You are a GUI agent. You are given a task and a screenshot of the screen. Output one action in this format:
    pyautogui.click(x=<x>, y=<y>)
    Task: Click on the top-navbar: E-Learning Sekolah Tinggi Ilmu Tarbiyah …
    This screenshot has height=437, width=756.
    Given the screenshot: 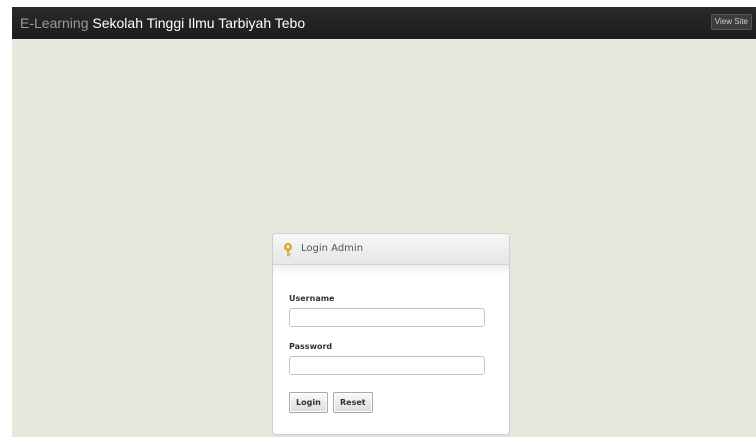 What is the action you would take?
    pyautogui.click(x=384, y=23)
    